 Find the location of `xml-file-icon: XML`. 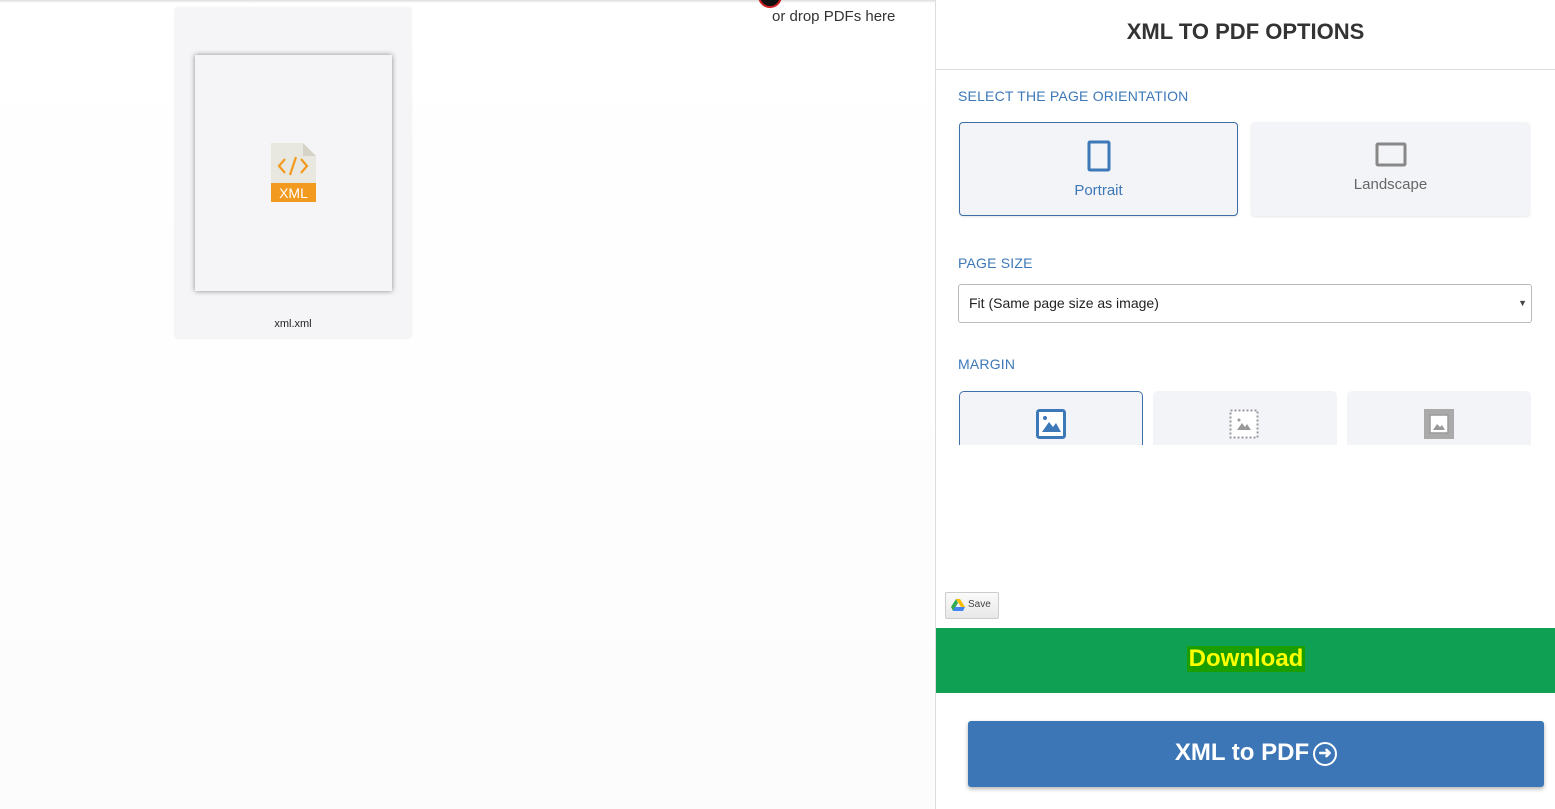

xml-file-icon: XML is located at coordinates (293, 172).